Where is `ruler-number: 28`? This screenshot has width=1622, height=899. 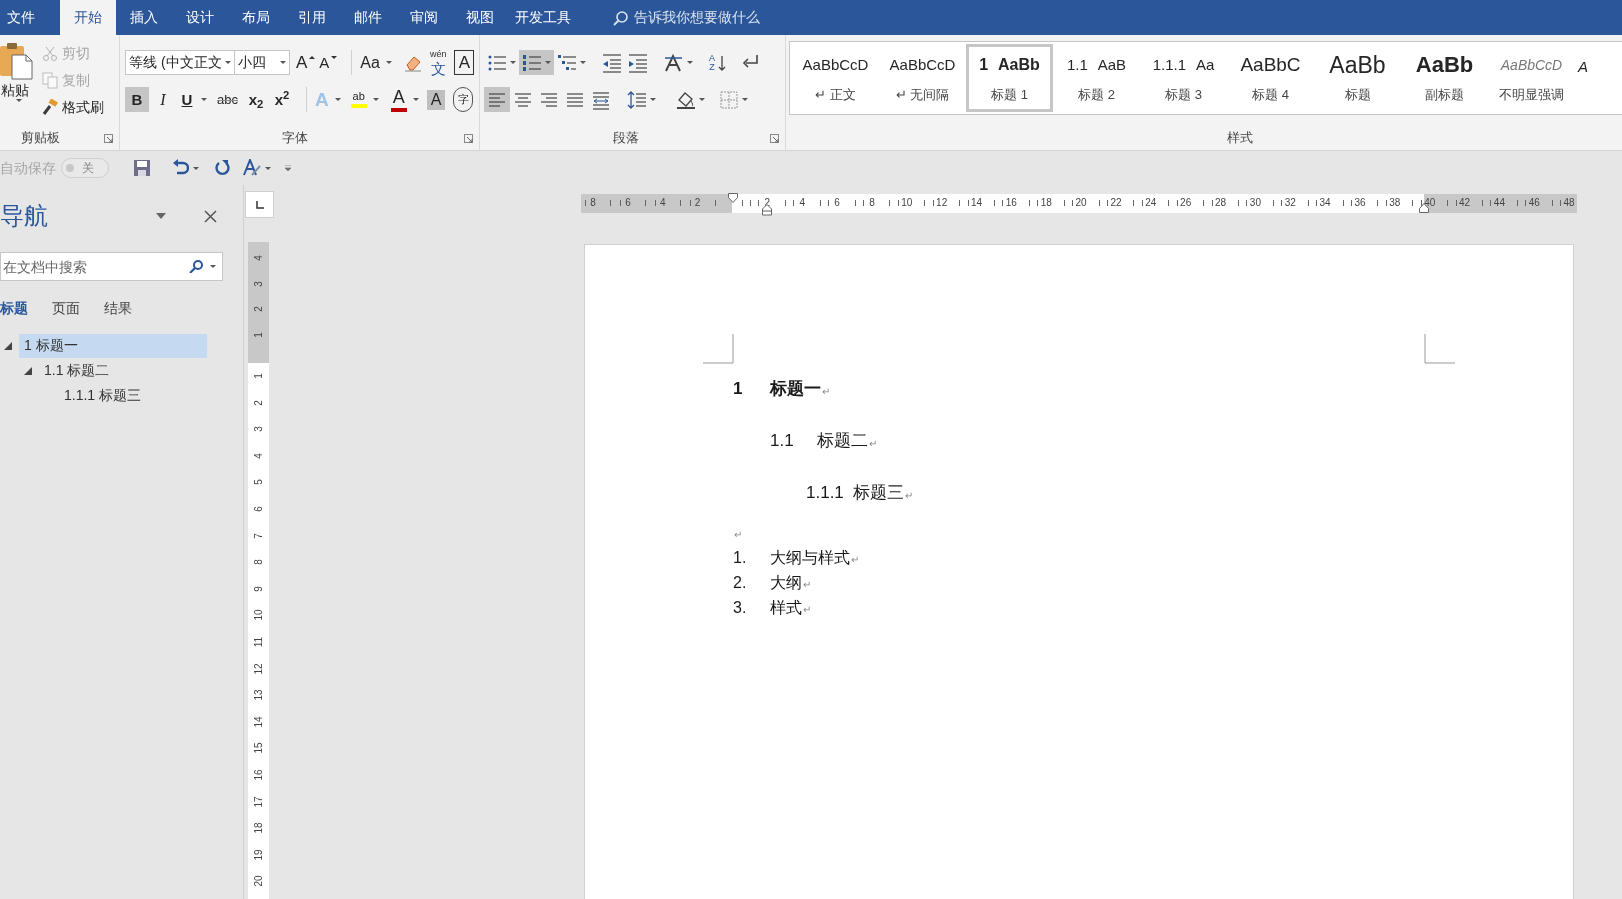 ruler-number: 28 is located at coordinates (1220, 203).